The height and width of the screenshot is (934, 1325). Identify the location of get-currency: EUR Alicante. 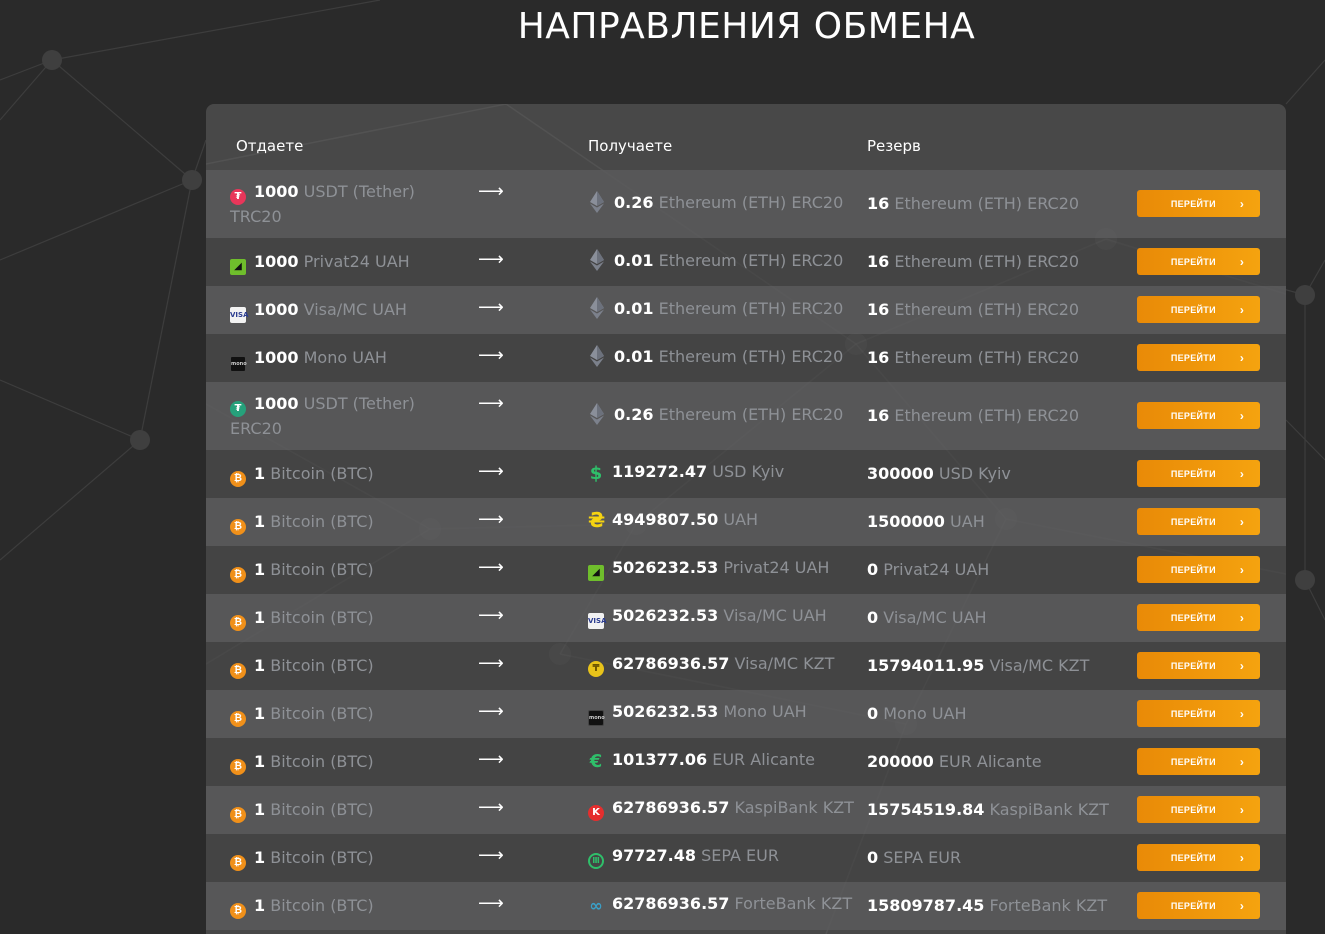
(763, 759).